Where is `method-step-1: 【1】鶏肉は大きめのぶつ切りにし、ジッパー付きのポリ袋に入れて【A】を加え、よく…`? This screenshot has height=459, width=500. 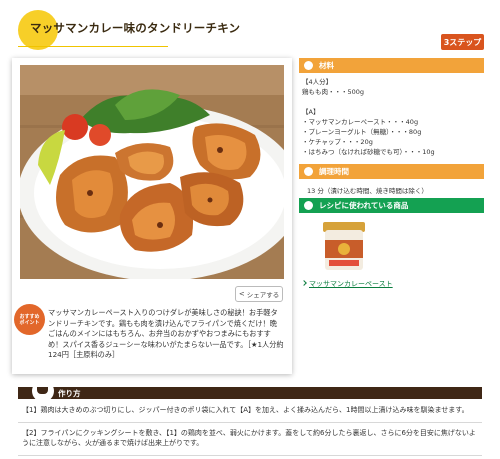 method-step-1: 【1】鶏肉は大きめのぶつ切りにし、ジッパー付きのポリ袋に入れて【A】を加え、よく… is located at coordinates (245, 410).